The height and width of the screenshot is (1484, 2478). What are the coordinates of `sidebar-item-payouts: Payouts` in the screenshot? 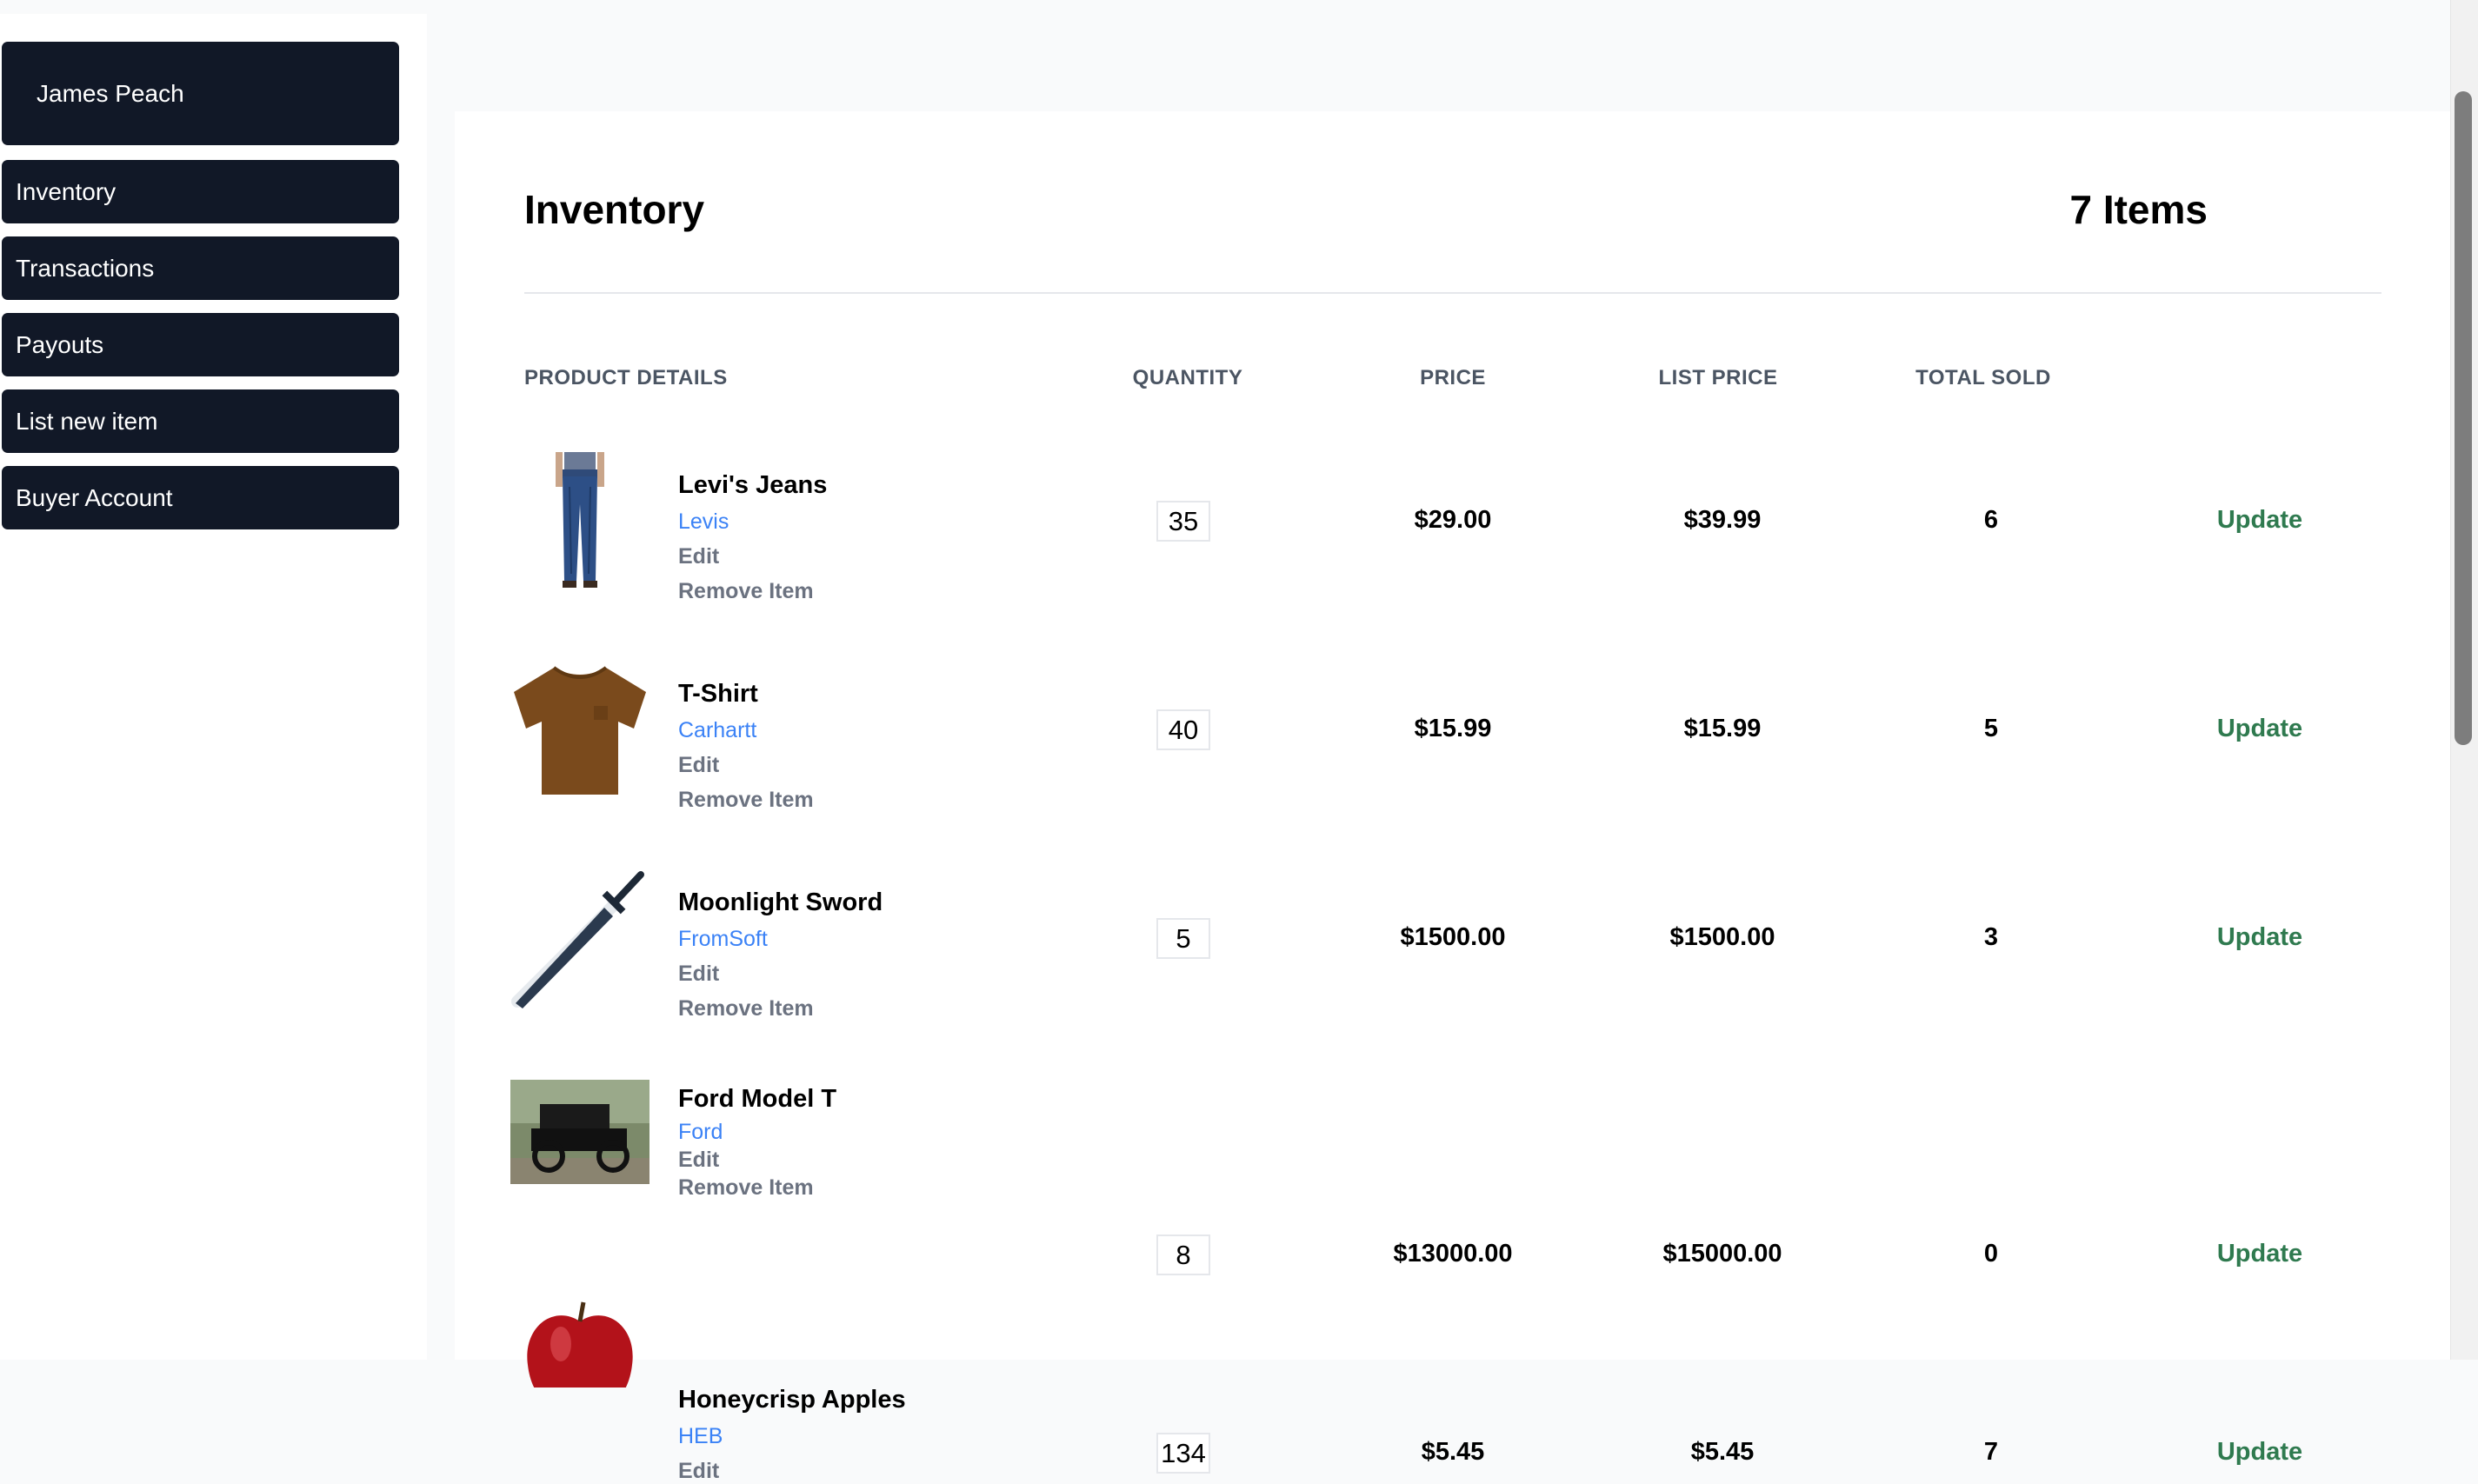 It's located at (200, 344).